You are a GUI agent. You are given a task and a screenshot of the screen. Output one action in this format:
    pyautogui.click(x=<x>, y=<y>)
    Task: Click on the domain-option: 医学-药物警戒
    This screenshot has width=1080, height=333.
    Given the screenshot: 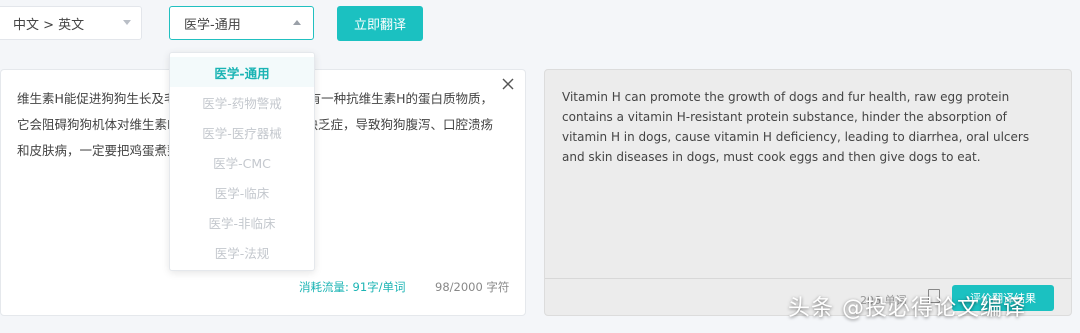 What is the action you would take?
    pyautogui.click(x=242, y=102)
    